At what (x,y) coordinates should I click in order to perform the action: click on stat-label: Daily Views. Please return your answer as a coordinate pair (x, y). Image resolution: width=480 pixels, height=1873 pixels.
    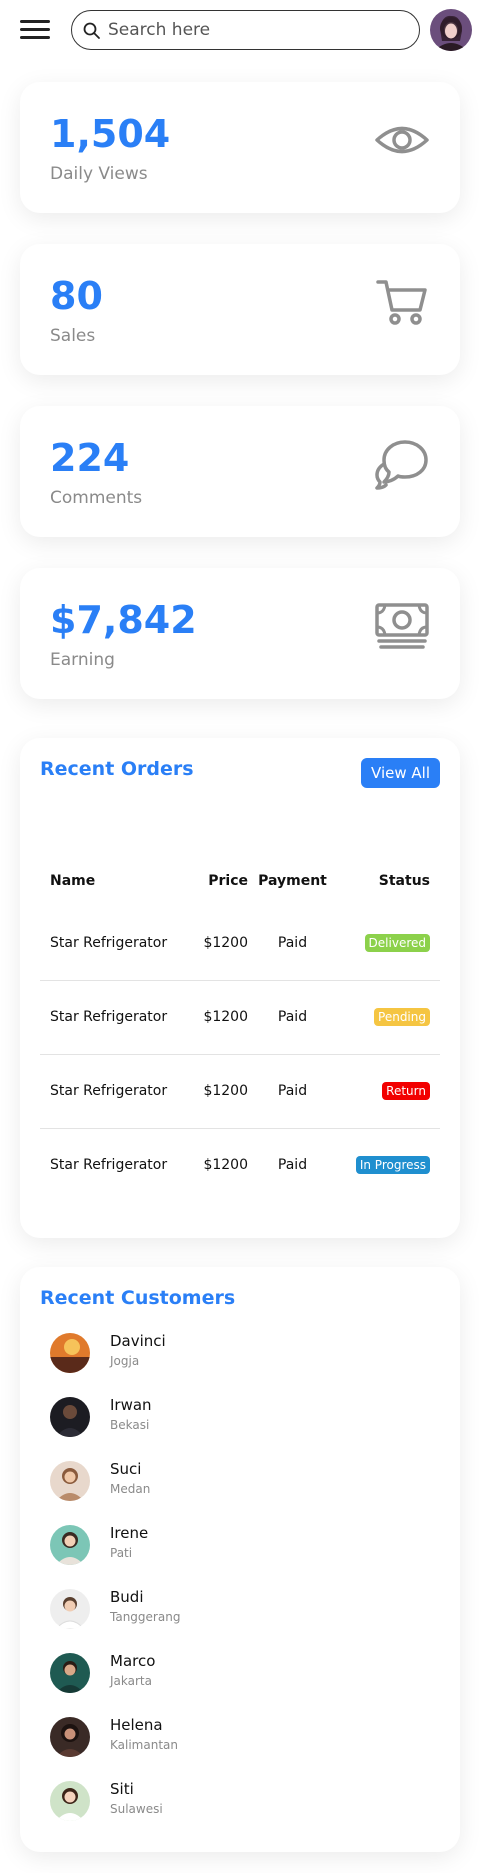
    Looking at the image, I should click on (99, 174).